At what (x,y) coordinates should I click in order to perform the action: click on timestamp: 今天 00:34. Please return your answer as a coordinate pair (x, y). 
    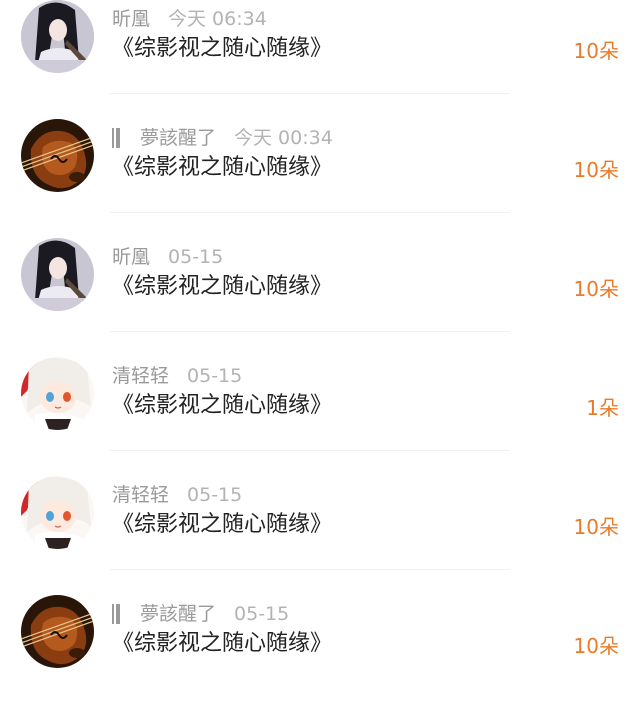
    Looking at the image, I should click on (283, 138).